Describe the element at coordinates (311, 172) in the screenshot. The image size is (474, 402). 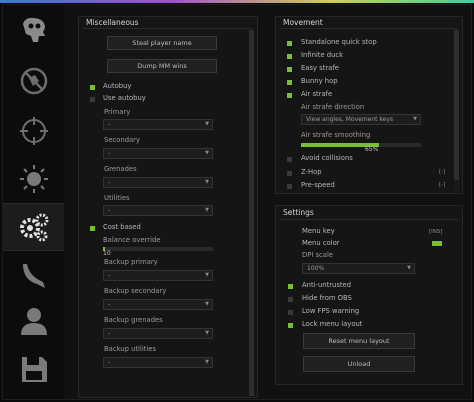
I see `z-hop-label: Z-Hop` at that location.